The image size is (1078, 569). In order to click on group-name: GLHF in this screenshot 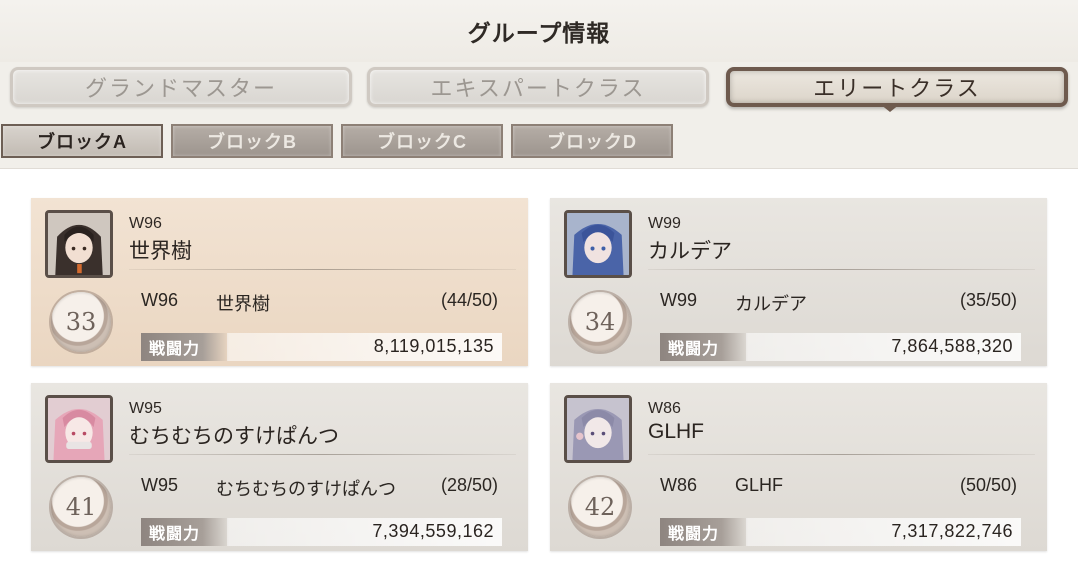, I will do `click(676, 431)`.